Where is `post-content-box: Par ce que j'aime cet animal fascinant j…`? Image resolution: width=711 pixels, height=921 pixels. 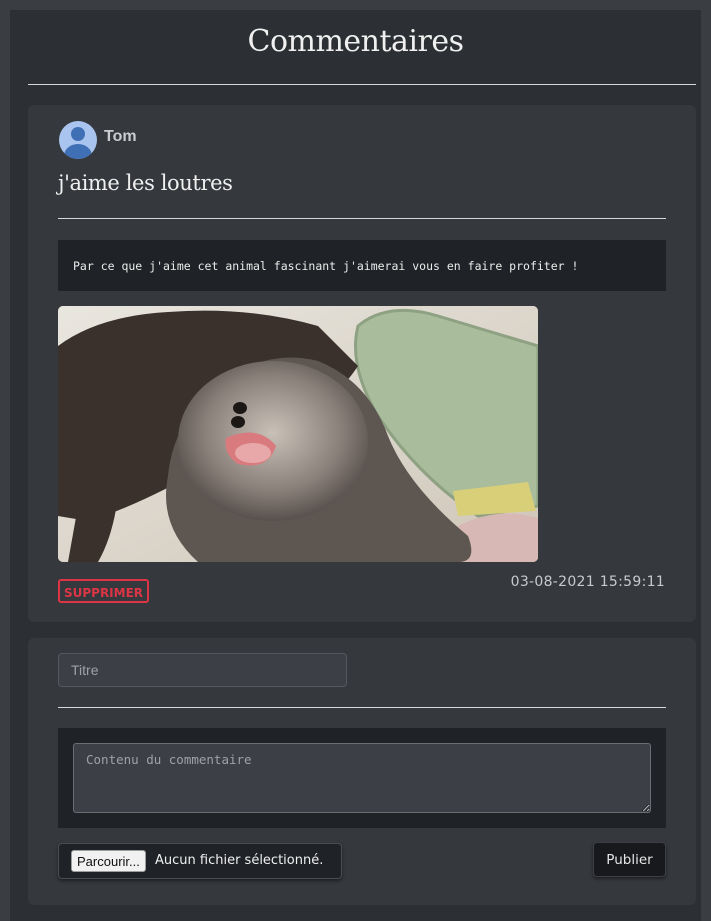
post-content-box: Par ce que j'aime cet animal fascinant j… is located at coordinates (362, 265).